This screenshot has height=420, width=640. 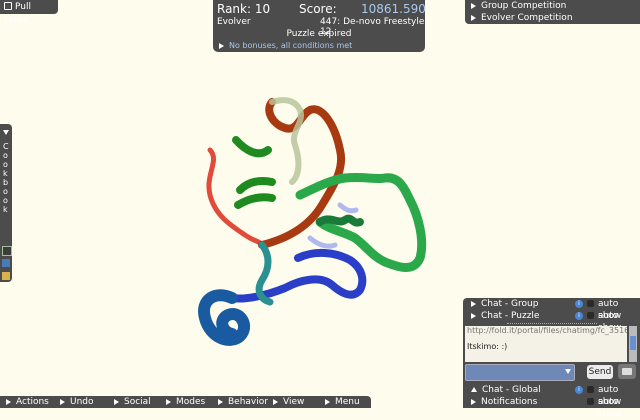 What do you see at coordinates (287, 141) in the screenshot?
I see `protein-segment-pale` at bounding box center [287, 141].